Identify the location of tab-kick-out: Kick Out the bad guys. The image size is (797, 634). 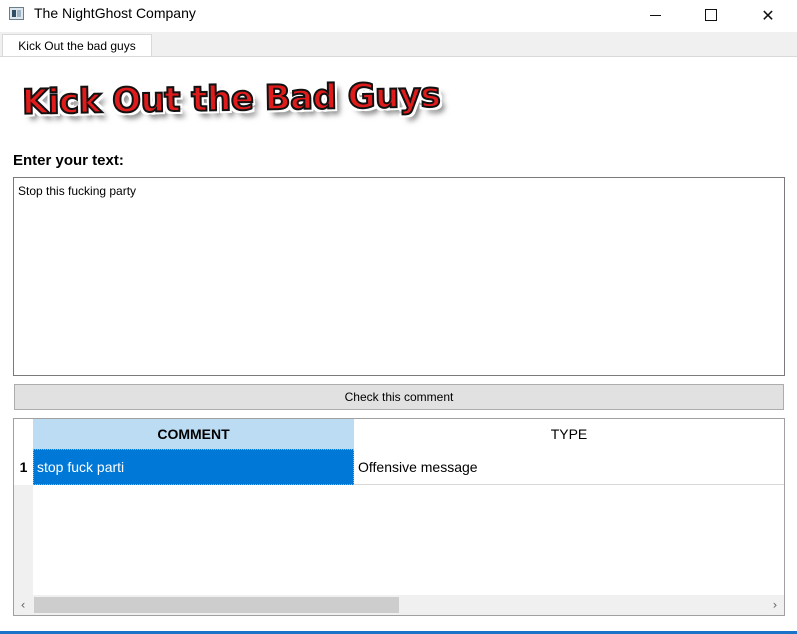
(77, 45).